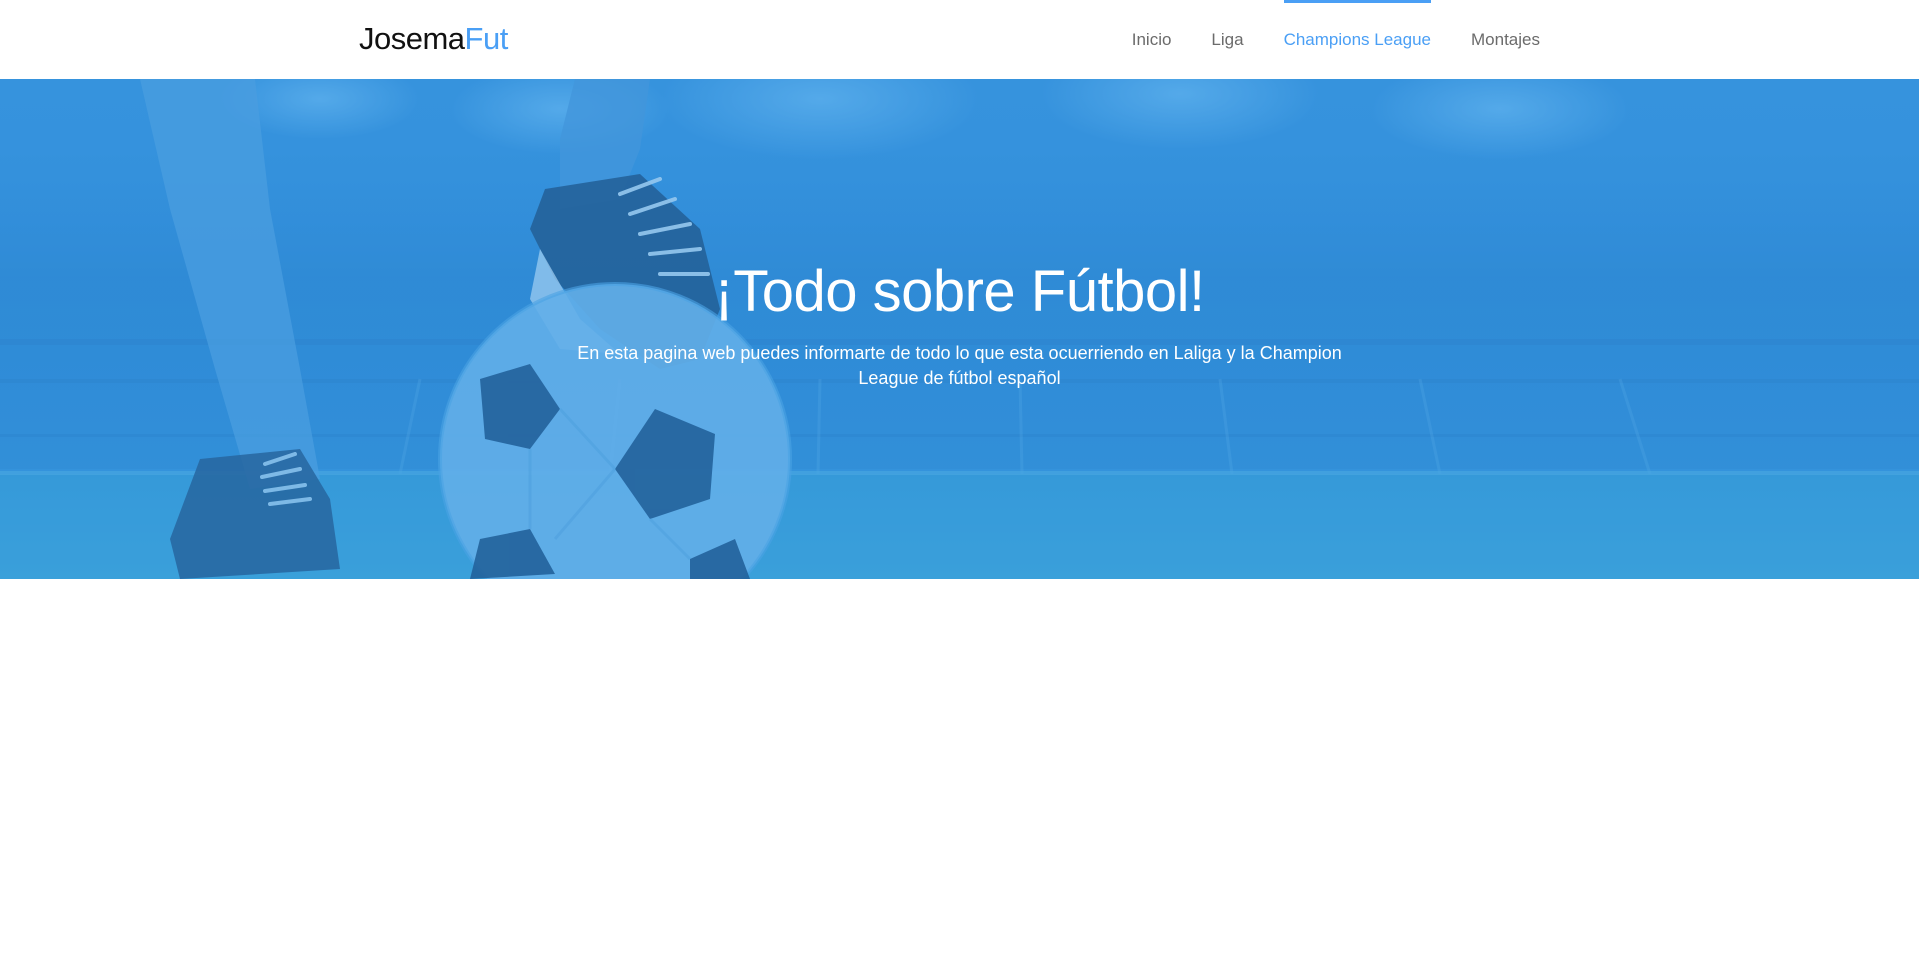 The width and height of the screenshot is (1919, 966). Describe the element at coordinates (1505, 39) in the screenshot. I see `nav-item-montajes: Montajes` at that location.